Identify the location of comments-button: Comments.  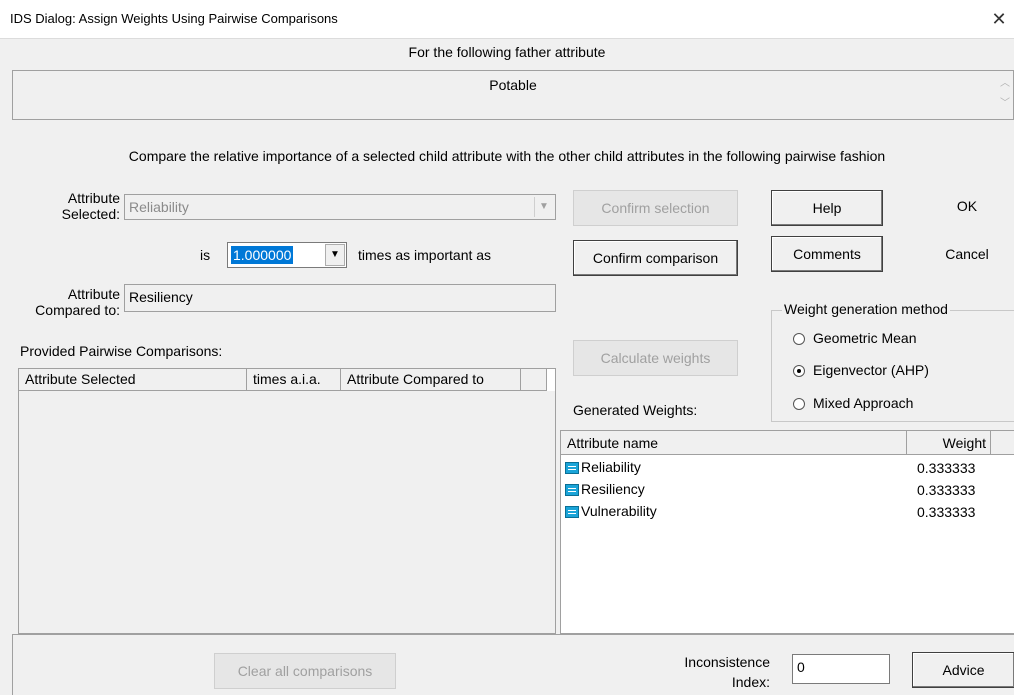
(827, 254).